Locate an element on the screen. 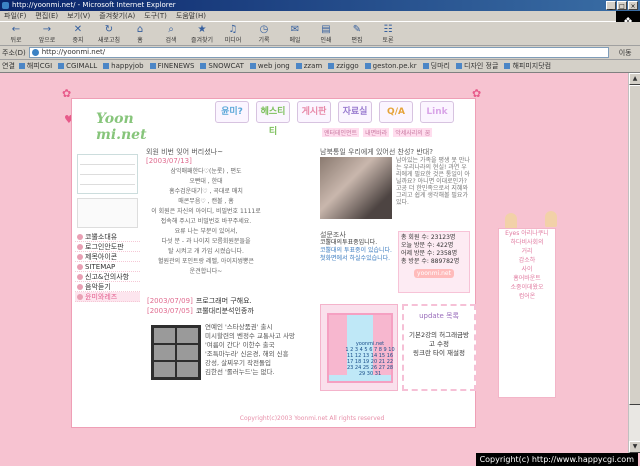 The width and height of the screenshot is (640, 466). notice-line: 혈원관의 포인트랑 레벨, 아이지썽뽕은 is located at coordinates (206, 261).